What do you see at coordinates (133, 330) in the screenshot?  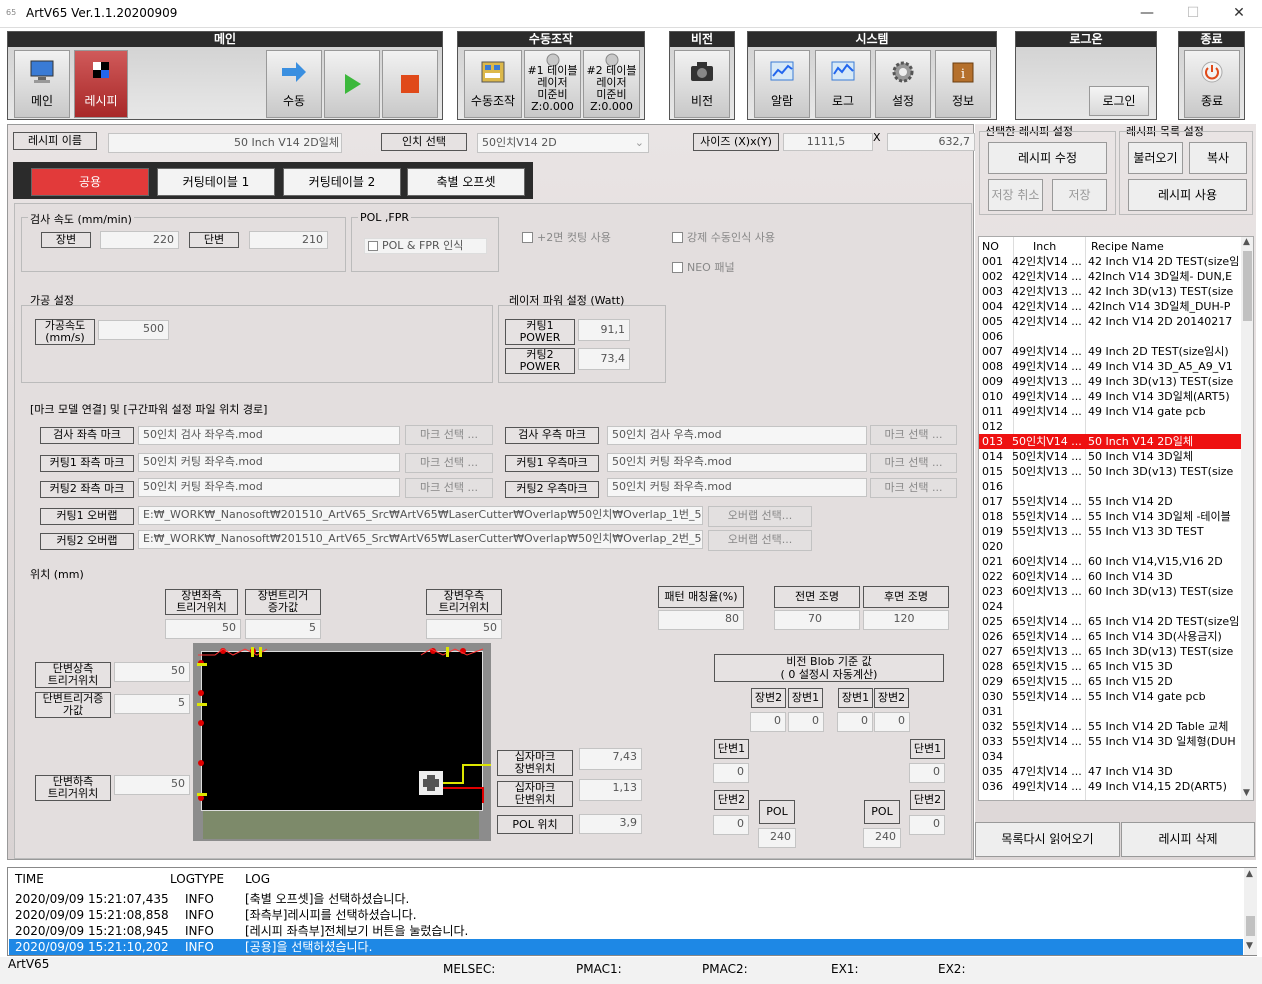 I see `machining-speed-input: 500` at bounding box center [133, 330].